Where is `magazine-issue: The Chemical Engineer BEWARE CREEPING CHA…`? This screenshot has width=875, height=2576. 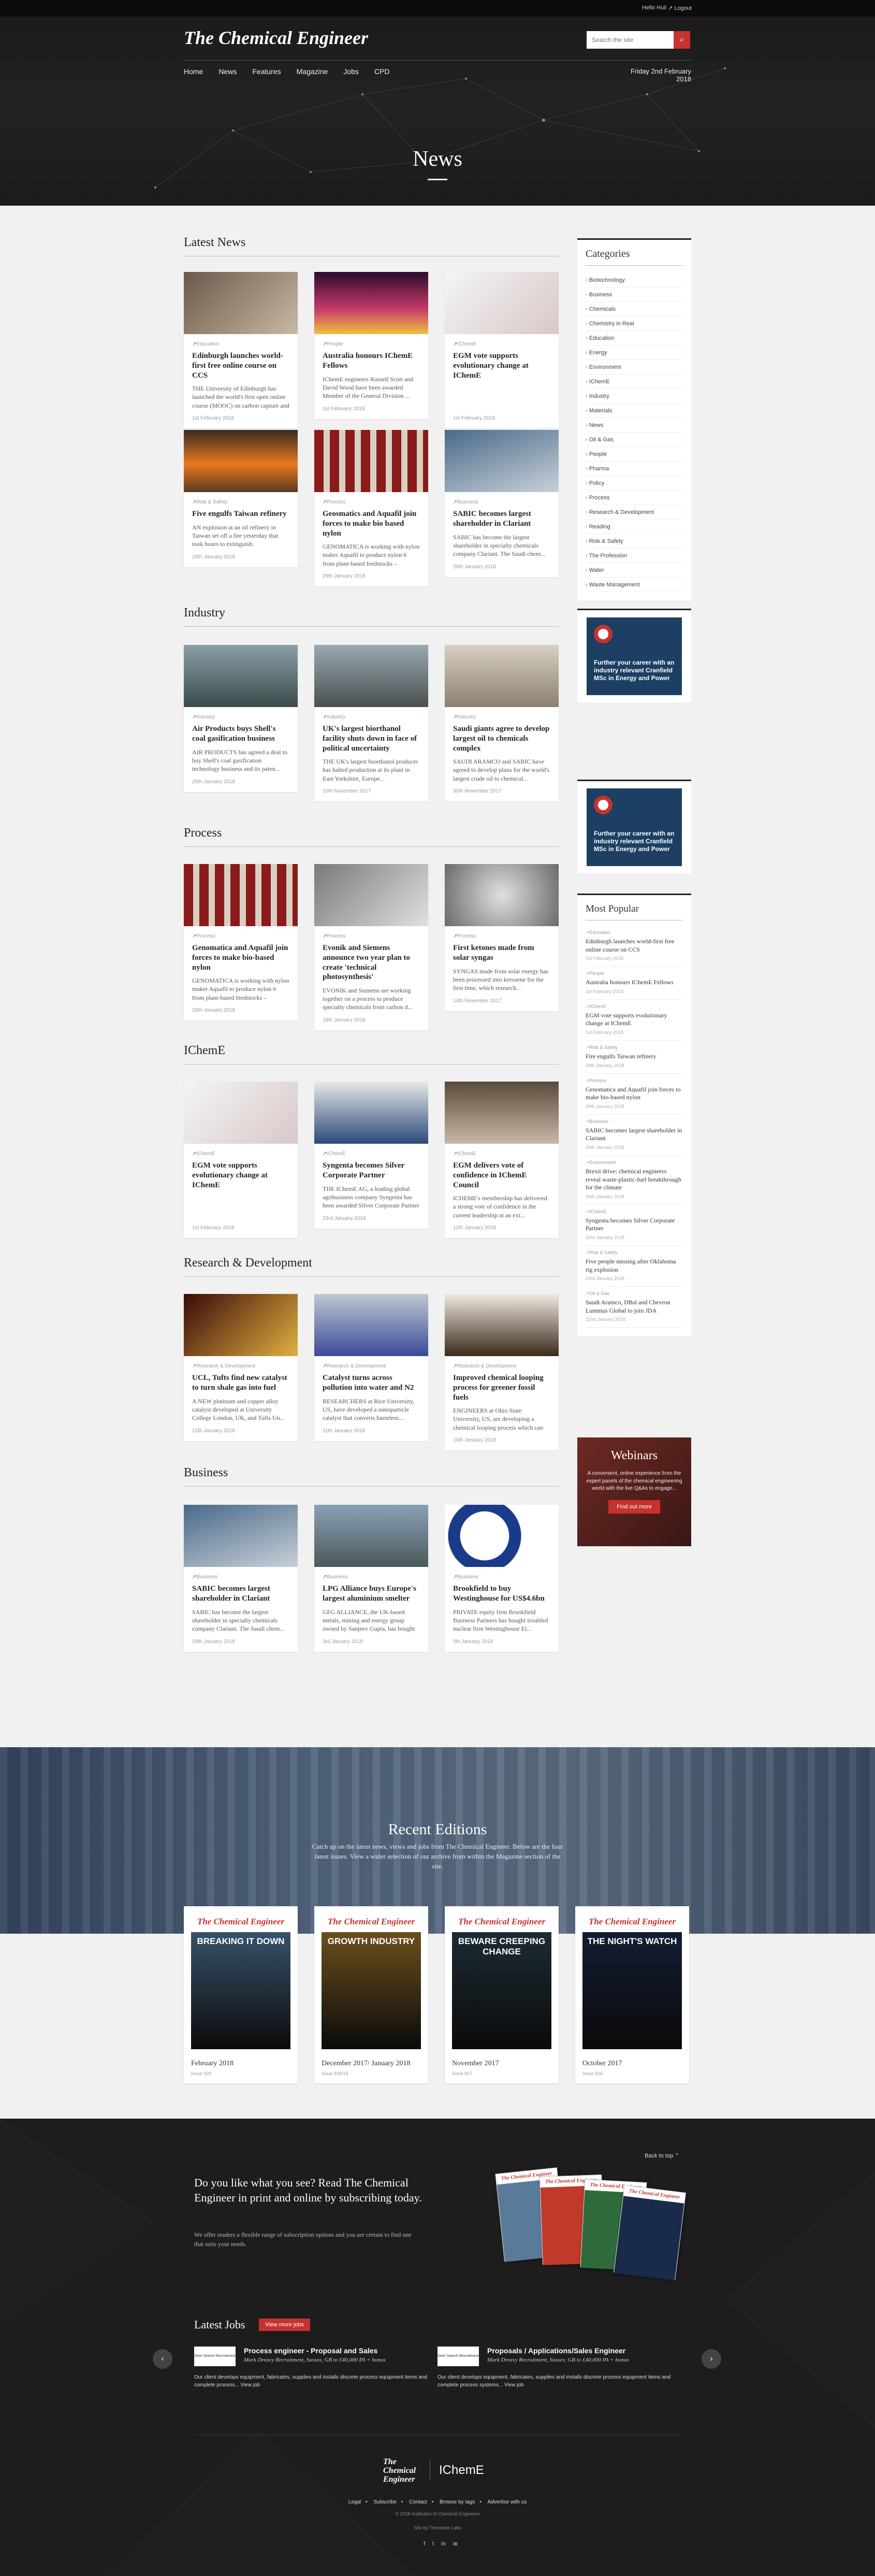 magazine-issue: The Chemical Engineer BEWARE CREEPING CHA… is located at coordinates (502, 1994).